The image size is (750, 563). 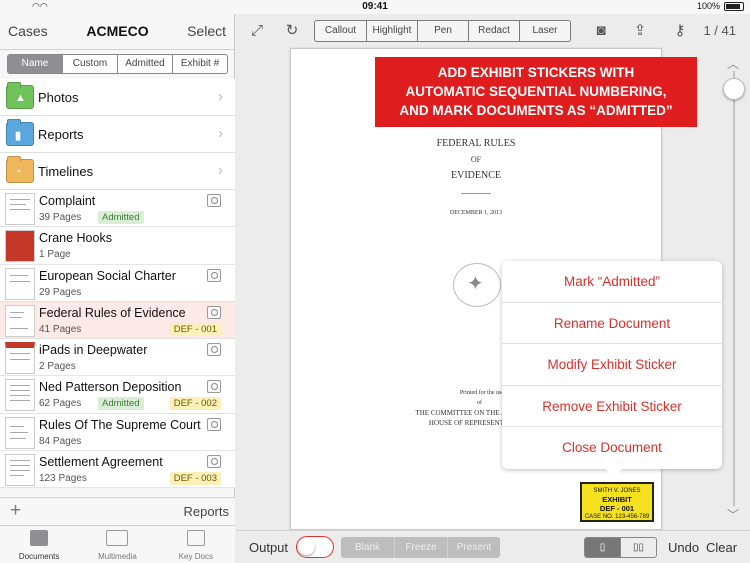 I want to click on mark-admitted-menu-item: Mark “Admitted”, so click(x=612, y=282).